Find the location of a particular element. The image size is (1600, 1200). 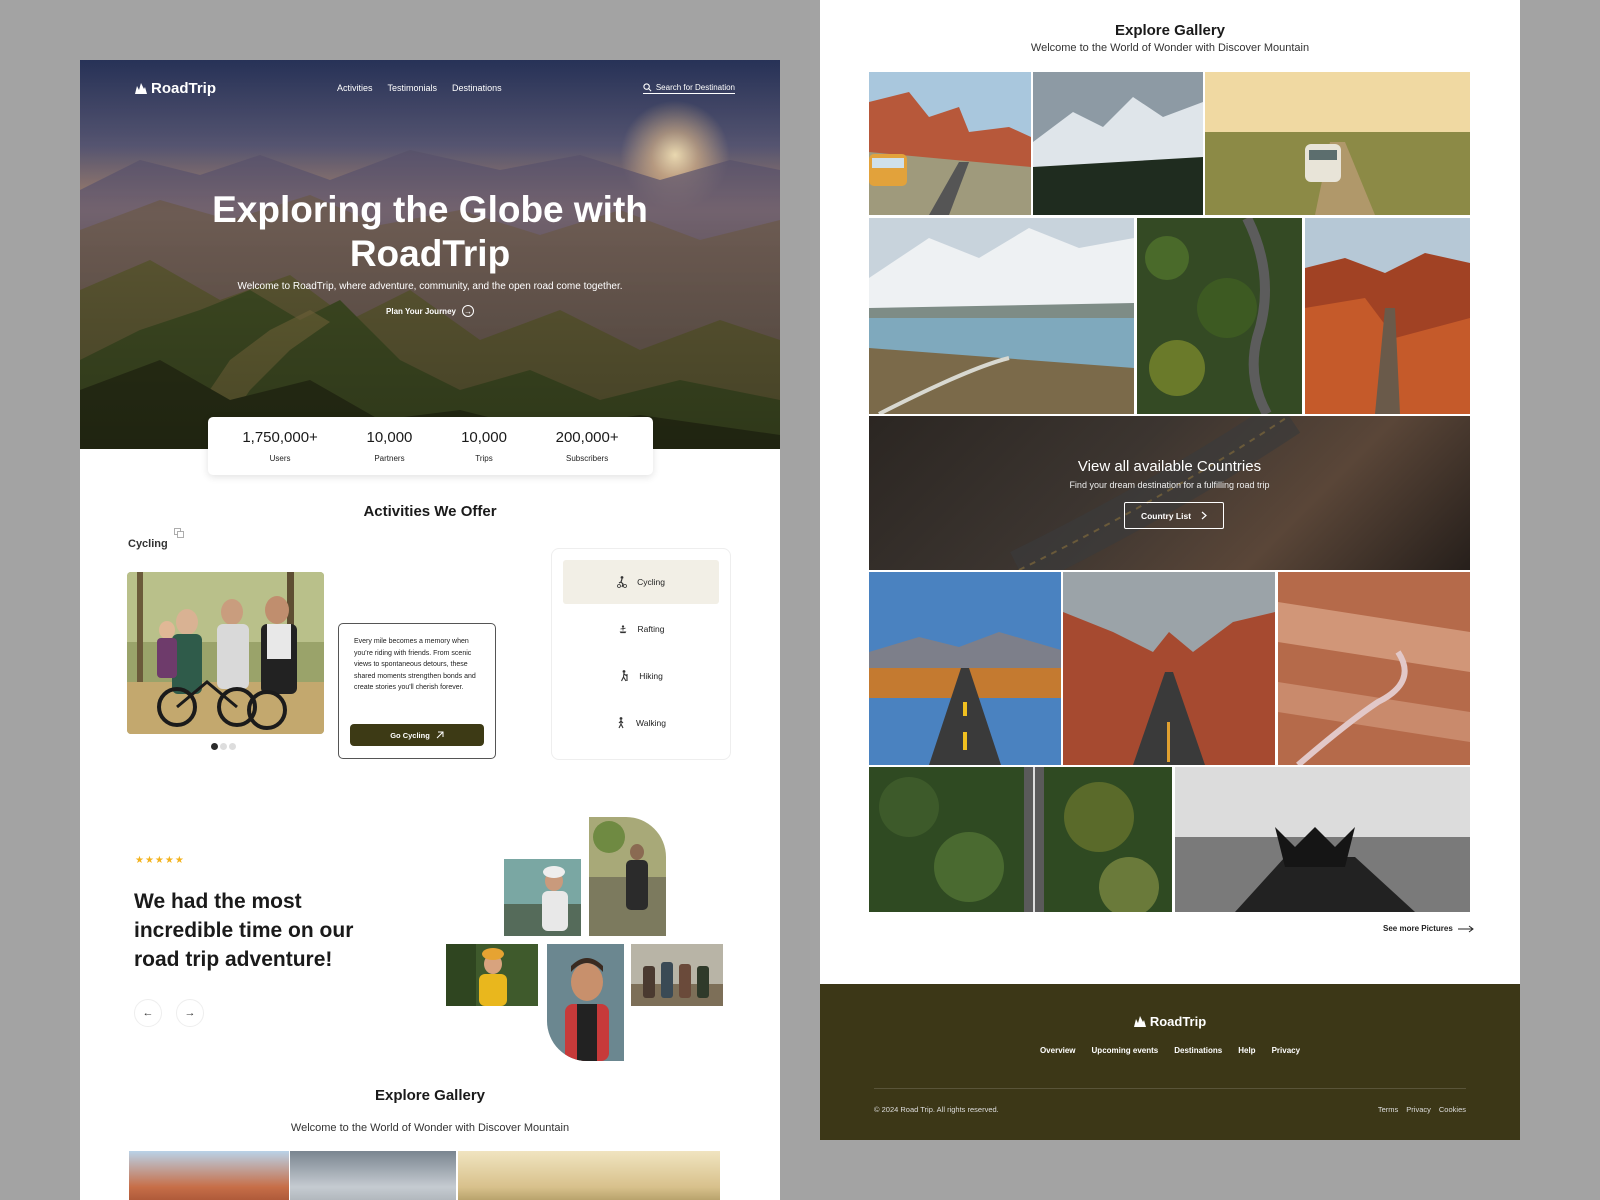

gallery-photo-forest-road is located at coordinates (1219, 316).